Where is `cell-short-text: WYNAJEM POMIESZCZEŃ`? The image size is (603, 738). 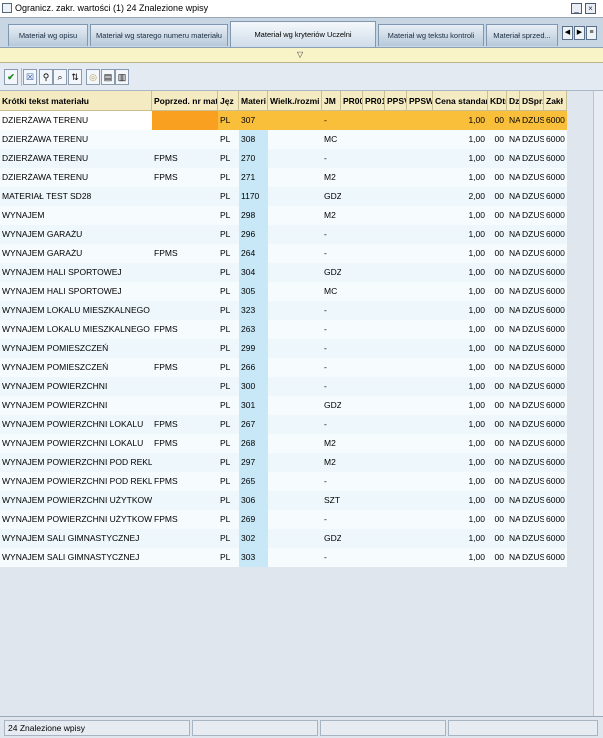 cell-short-text: WYNAJEM POMIESZCZEŃ is located at coordinates (76, 348).